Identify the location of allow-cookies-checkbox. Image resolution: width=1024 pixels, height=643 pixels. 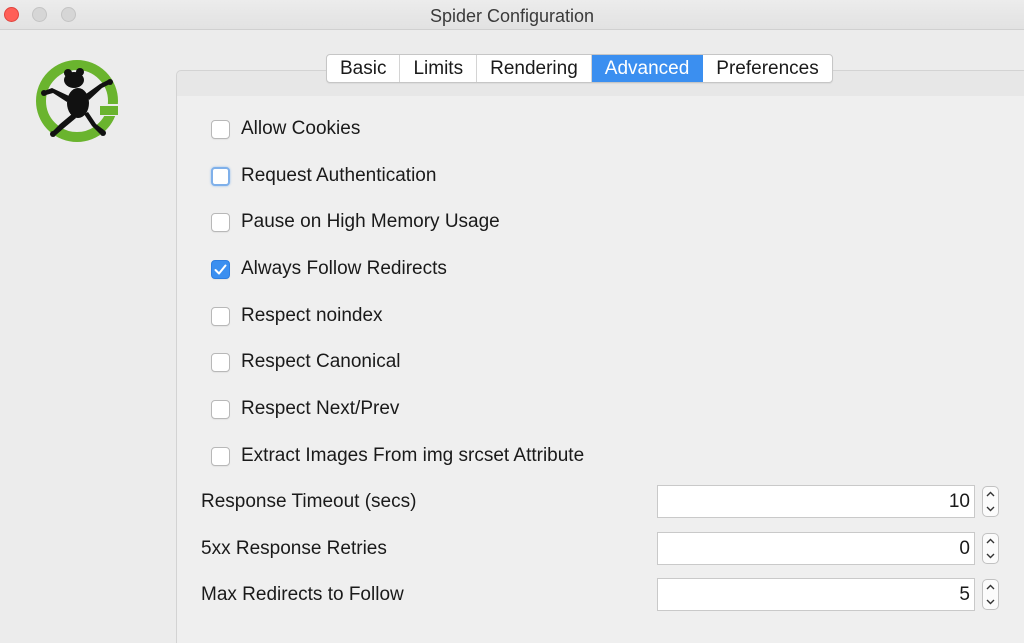
(220, 129).